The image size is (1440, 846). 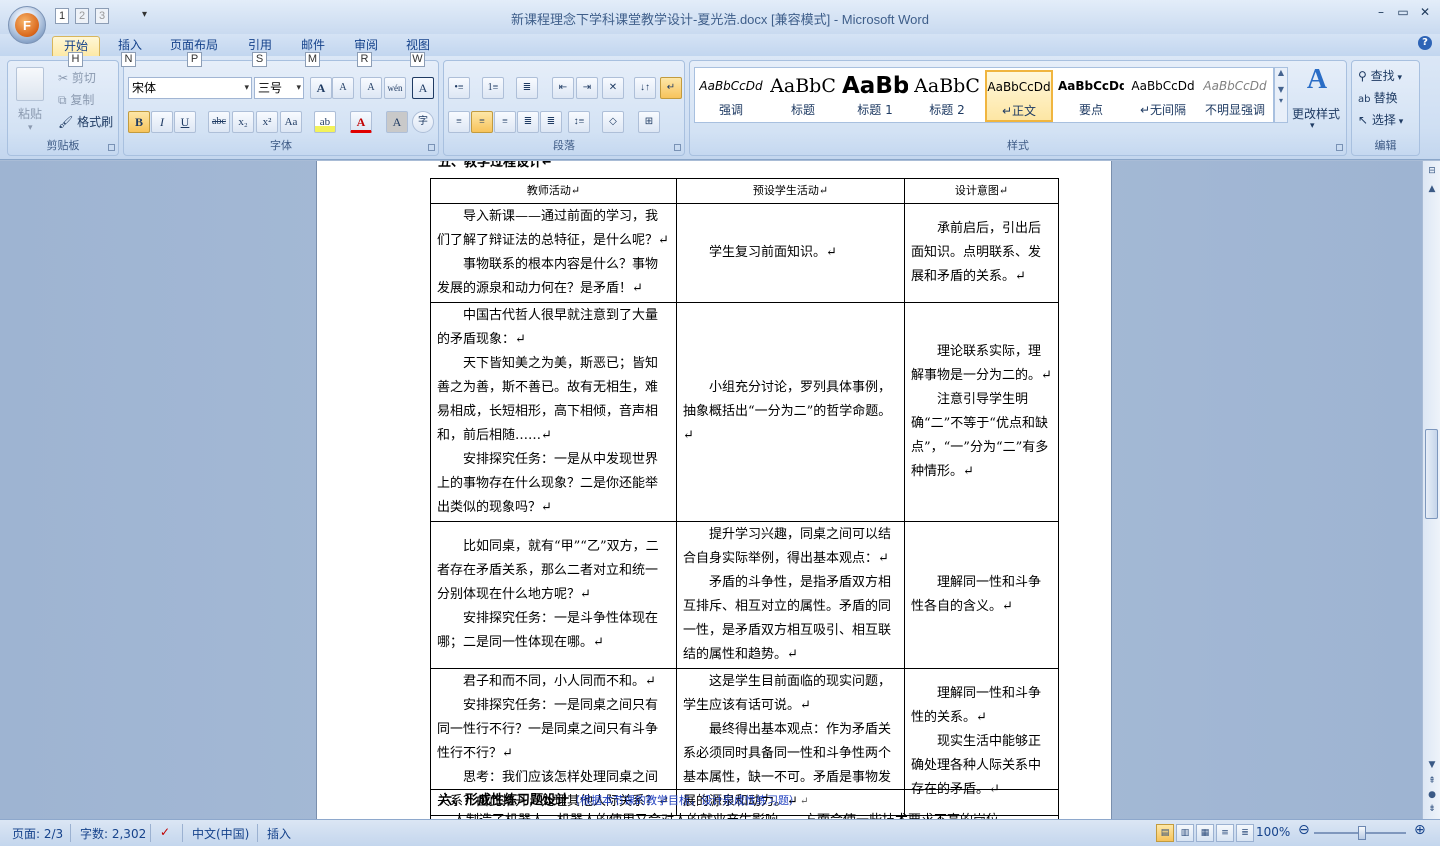 I want to click on proofing-icon: ✓, so click(x=165, y=832).